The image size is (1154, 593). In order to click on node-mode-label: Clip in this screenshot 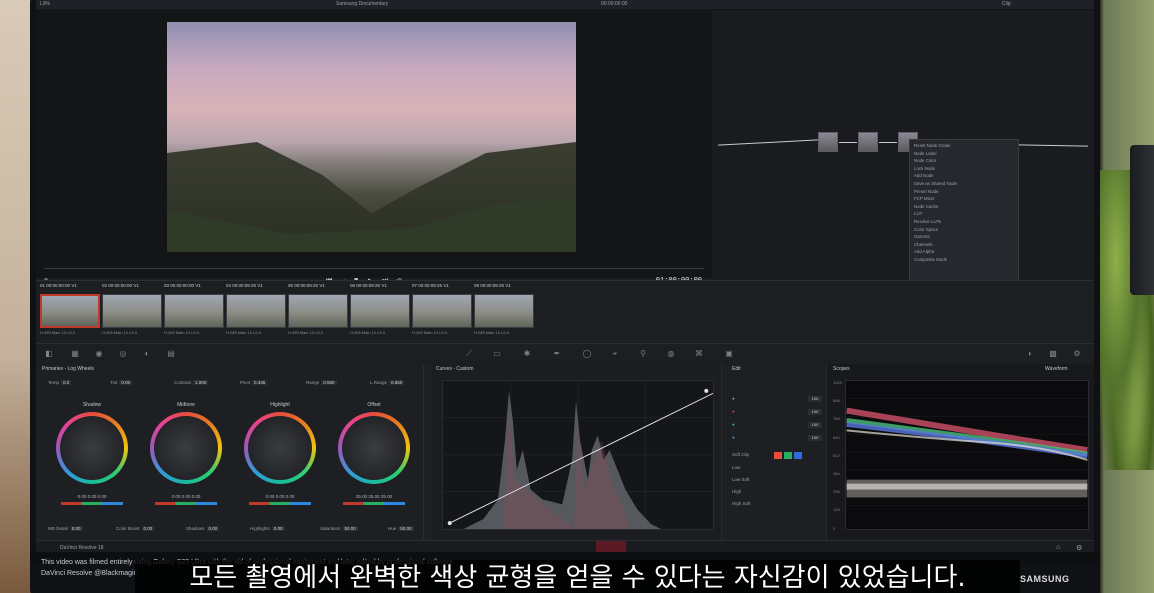, I will do `click(1006, 4)`.